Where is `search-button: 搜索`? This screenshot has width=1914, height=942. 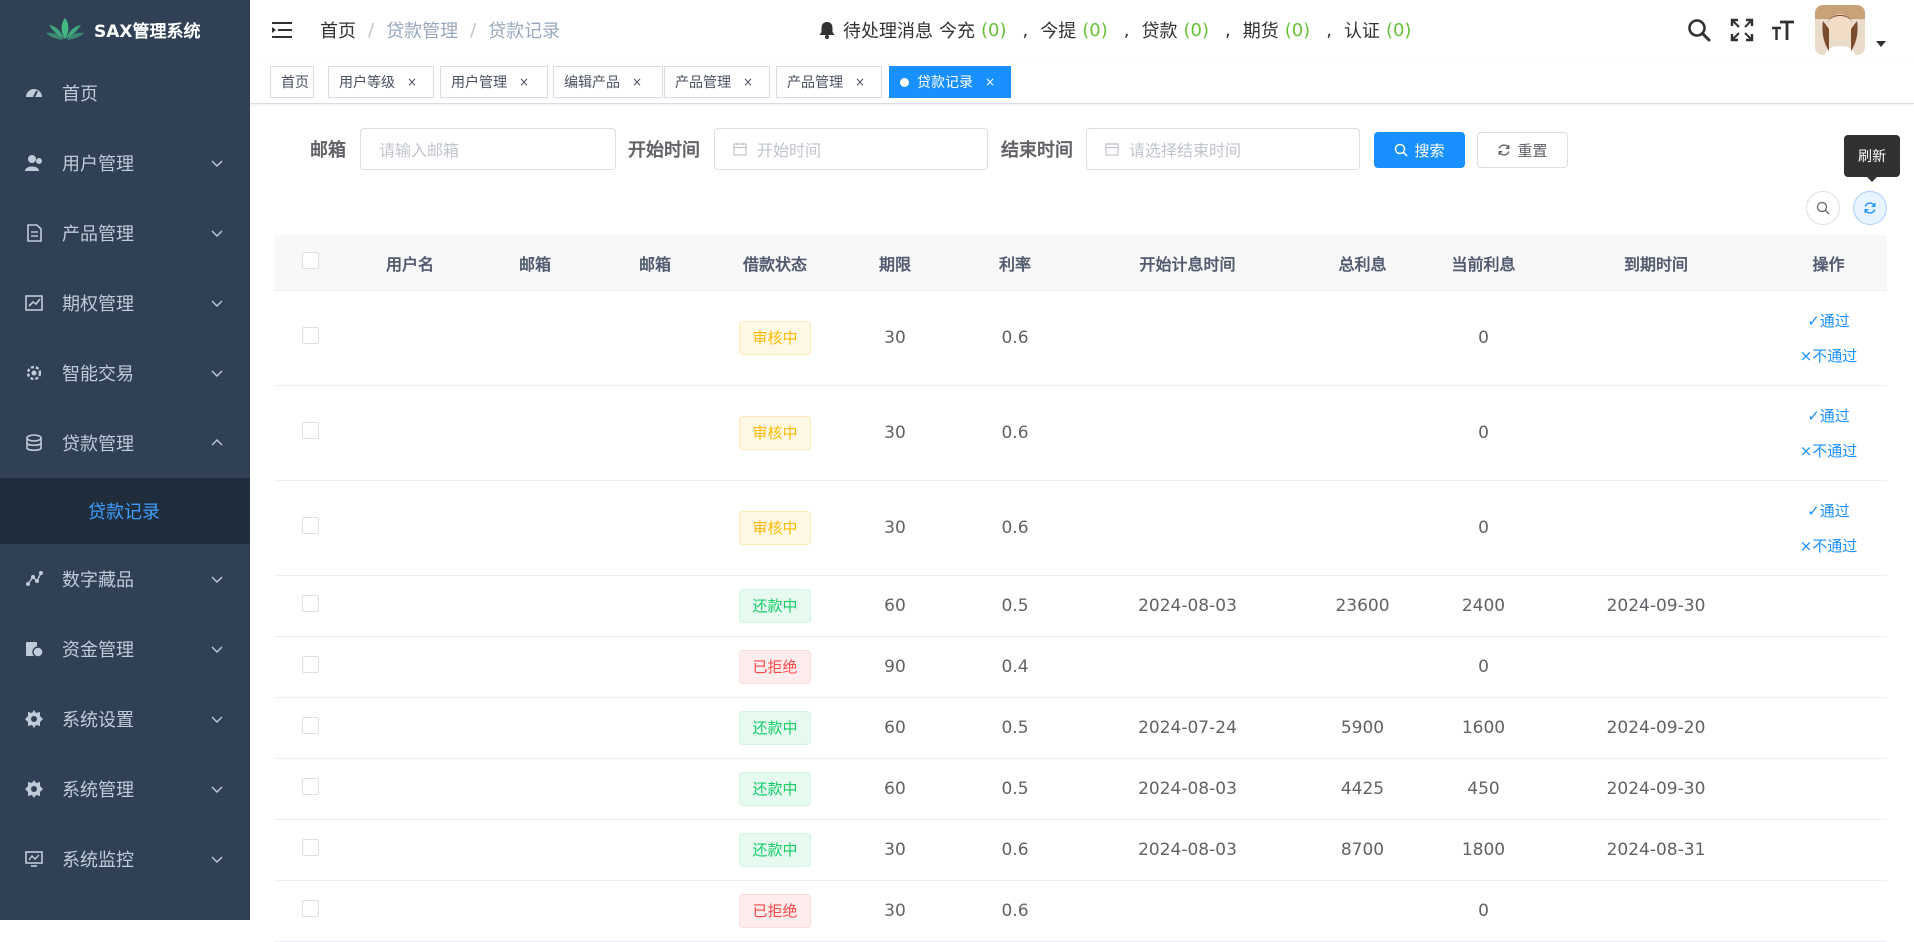 search-button: 搜索 is located at coordinates (1419, 150).